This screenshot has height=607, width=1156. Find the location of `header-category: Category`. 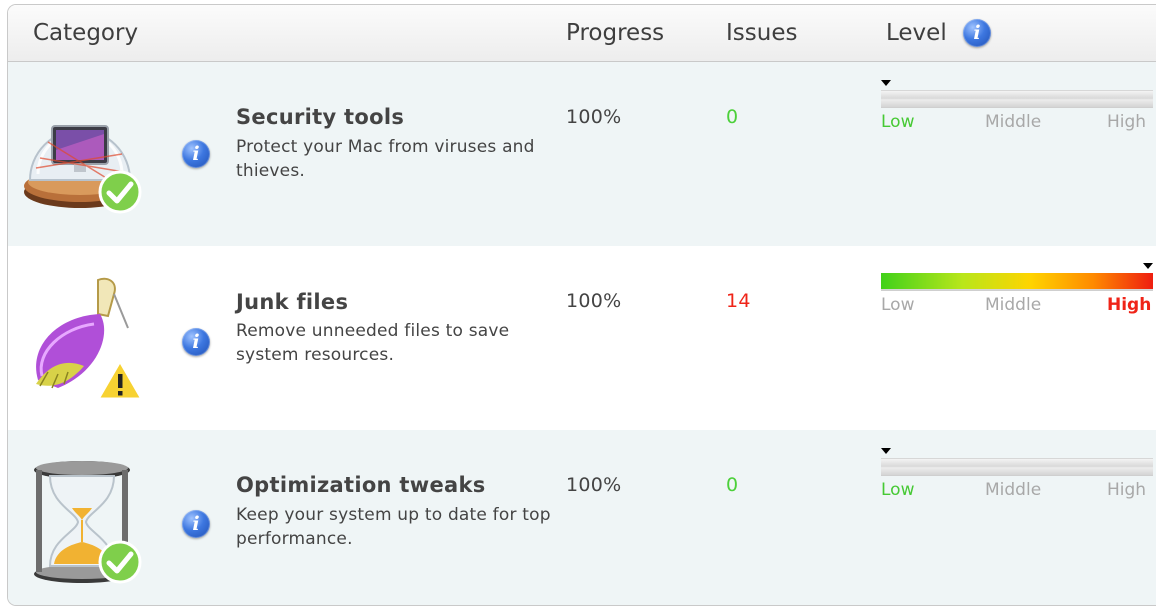

header-category: Category is located at coordinates (85, 33).